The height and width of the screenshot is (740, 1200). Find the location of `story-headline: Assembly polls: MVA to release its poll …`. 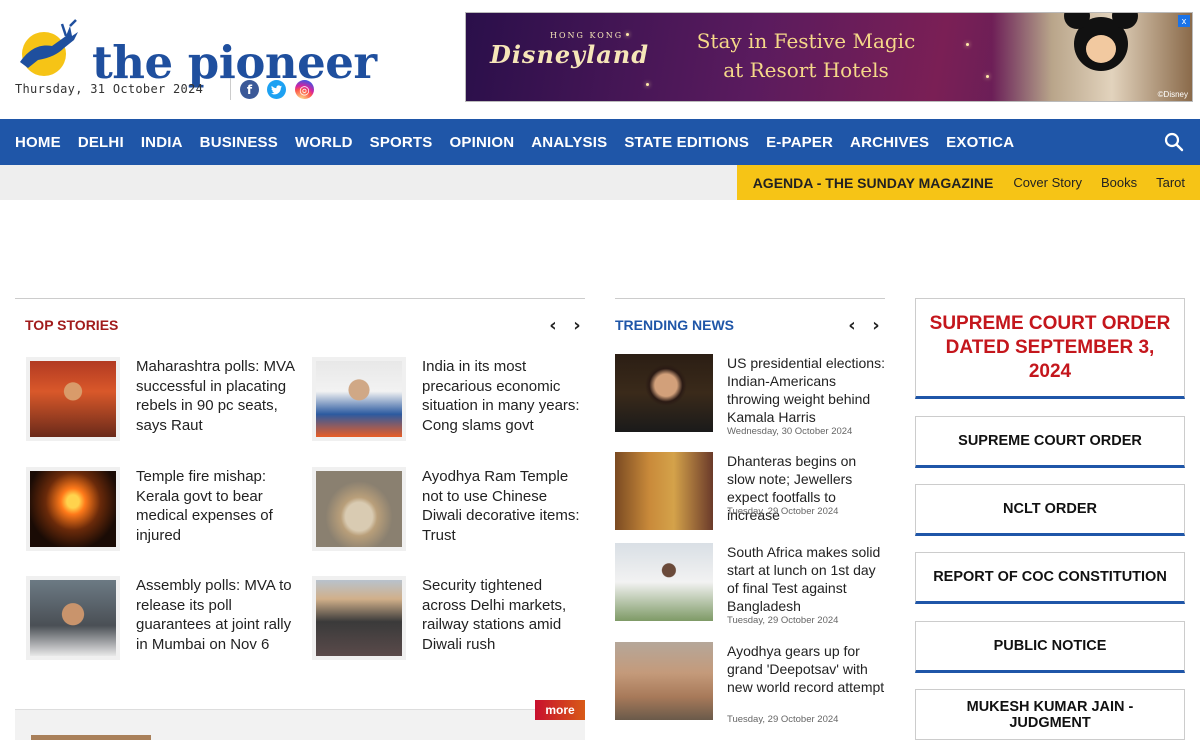

story-headline: Assembly polls: MVA to release its poll … is located at coordinates (216, 615).